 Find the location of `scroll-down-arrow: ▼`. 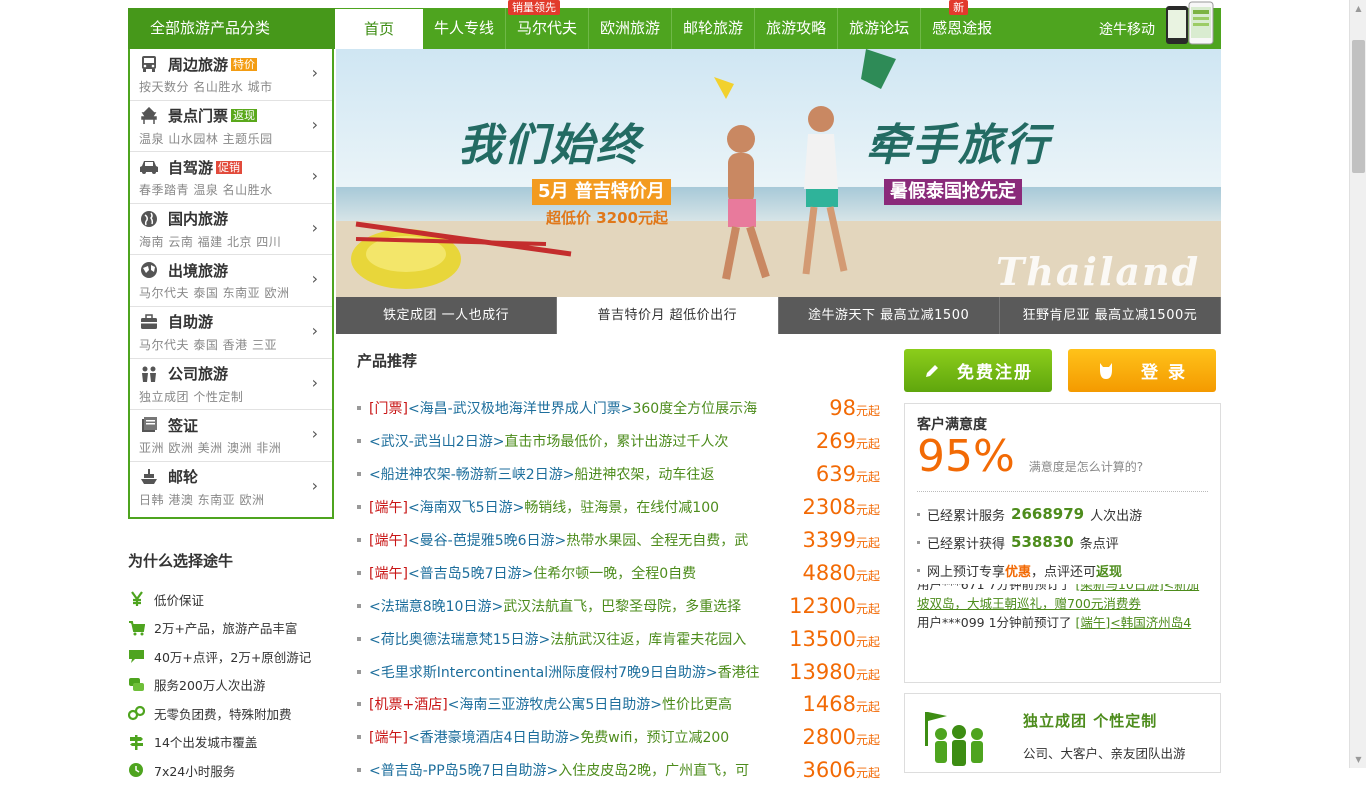

scroll-down-arrow: ▼ is located at coordinates (1358, 759).